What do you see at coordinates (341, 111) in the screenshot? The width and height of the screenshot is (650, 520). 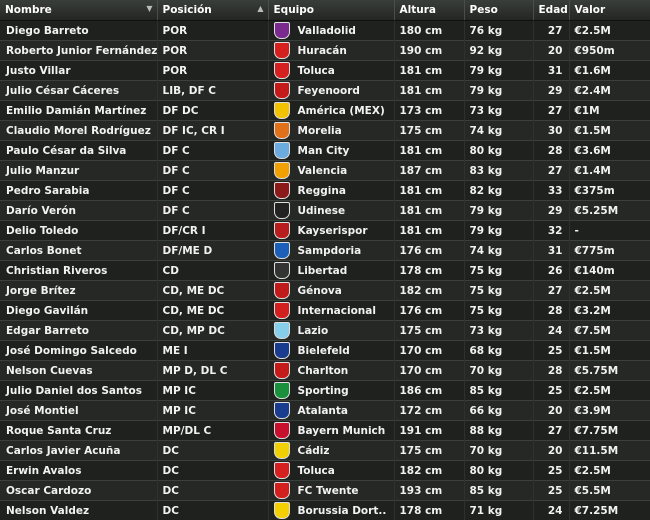 I see `player-club: América (MEX)` at bounding box center [341, 111].